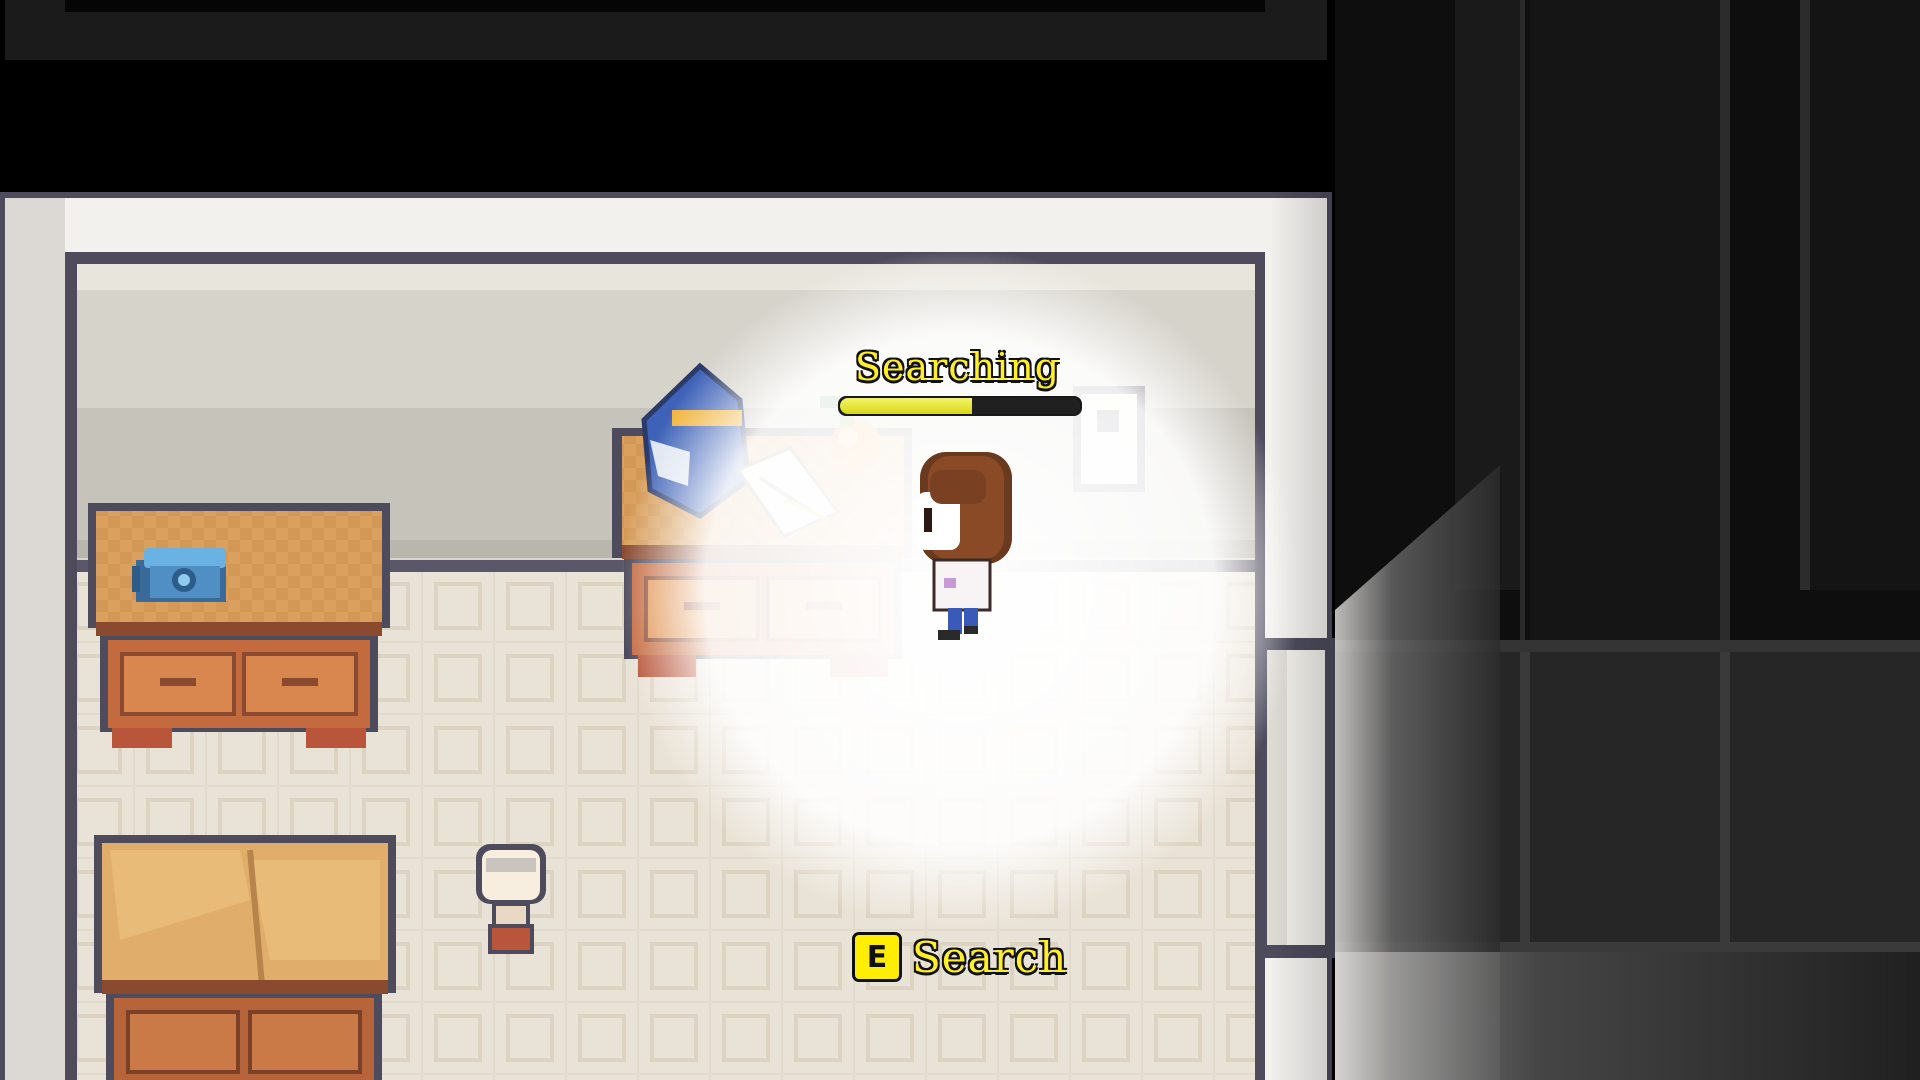  Describe the element at coordinates (179, 575) in the screenshot. I see `telephone-icon` at that location.